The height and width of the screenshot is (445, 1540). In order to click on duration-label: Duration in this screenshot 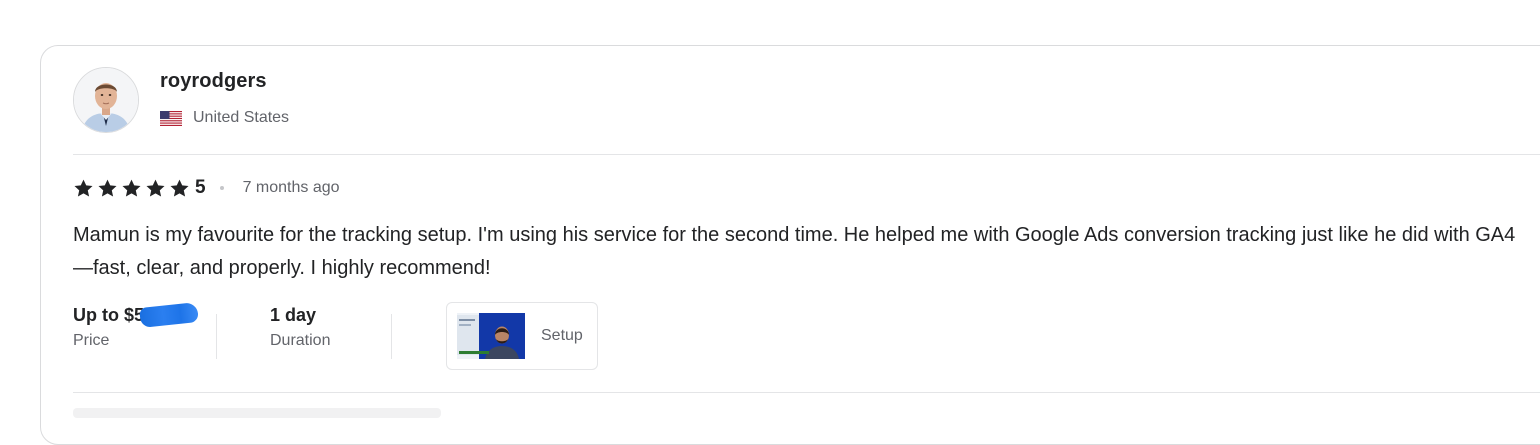, I will do `click(300, 340)`.